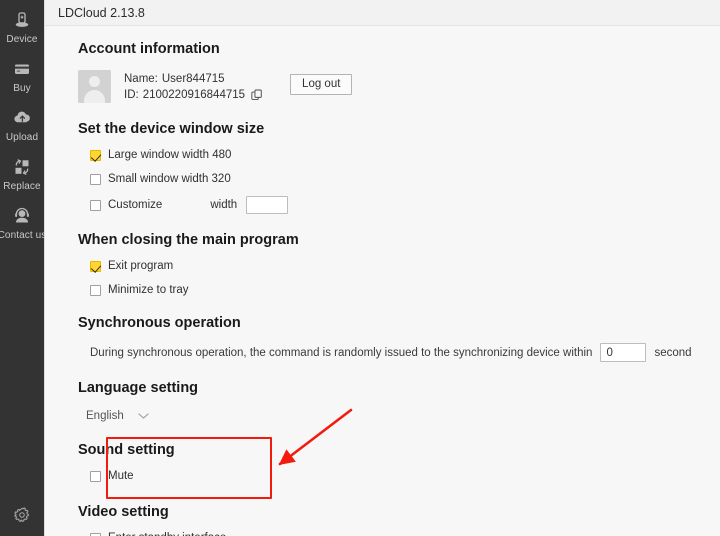  I want to click on section-heading-sound: Sound setting, so click(126, 450).